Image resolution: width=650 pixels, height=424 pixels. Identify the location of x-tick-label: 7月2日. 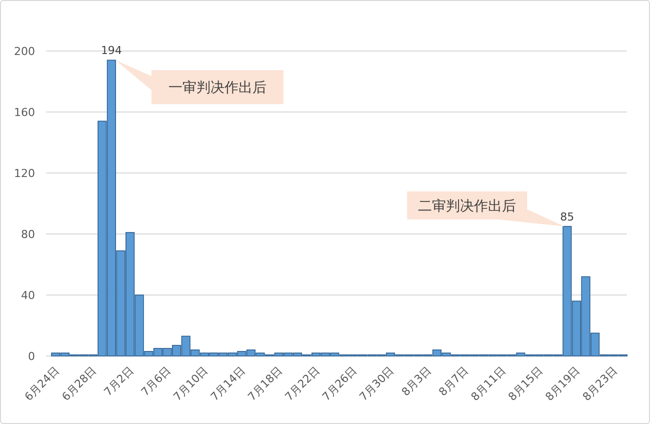
(119, 381).